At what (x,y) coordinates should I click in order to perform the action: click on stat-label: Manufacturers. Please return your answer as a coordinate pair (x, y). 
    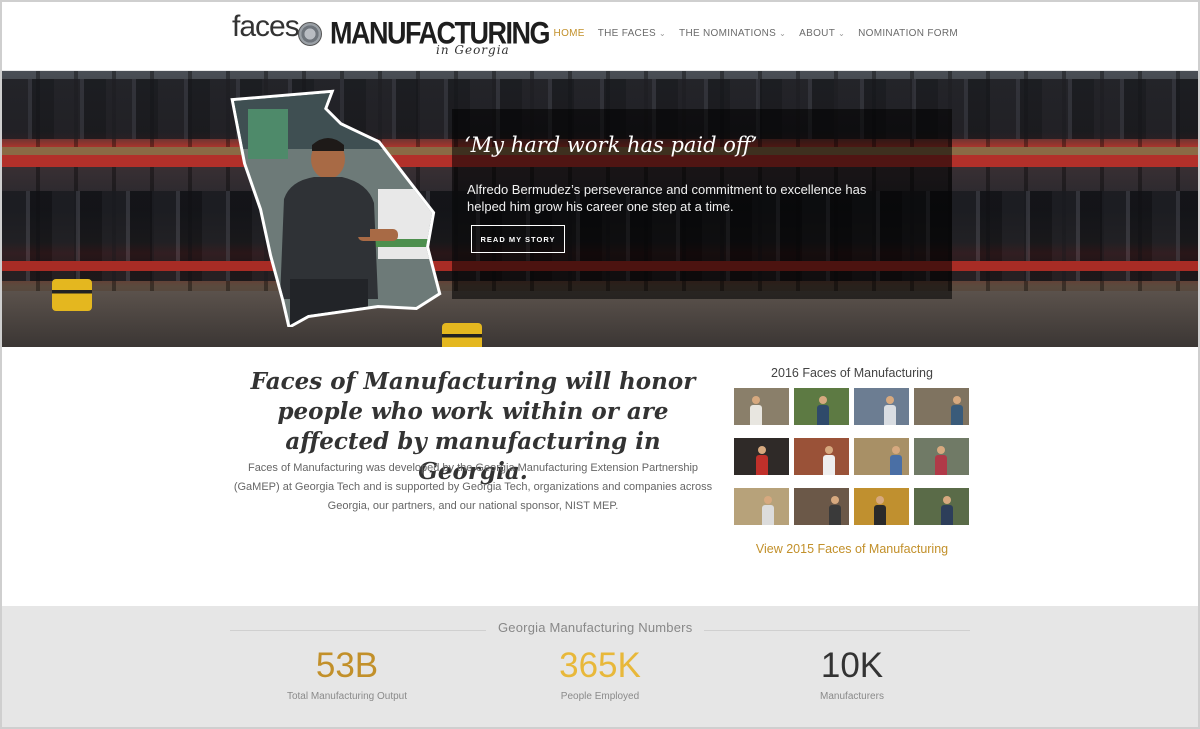
    Looking at the image, I should click on (852, 696).